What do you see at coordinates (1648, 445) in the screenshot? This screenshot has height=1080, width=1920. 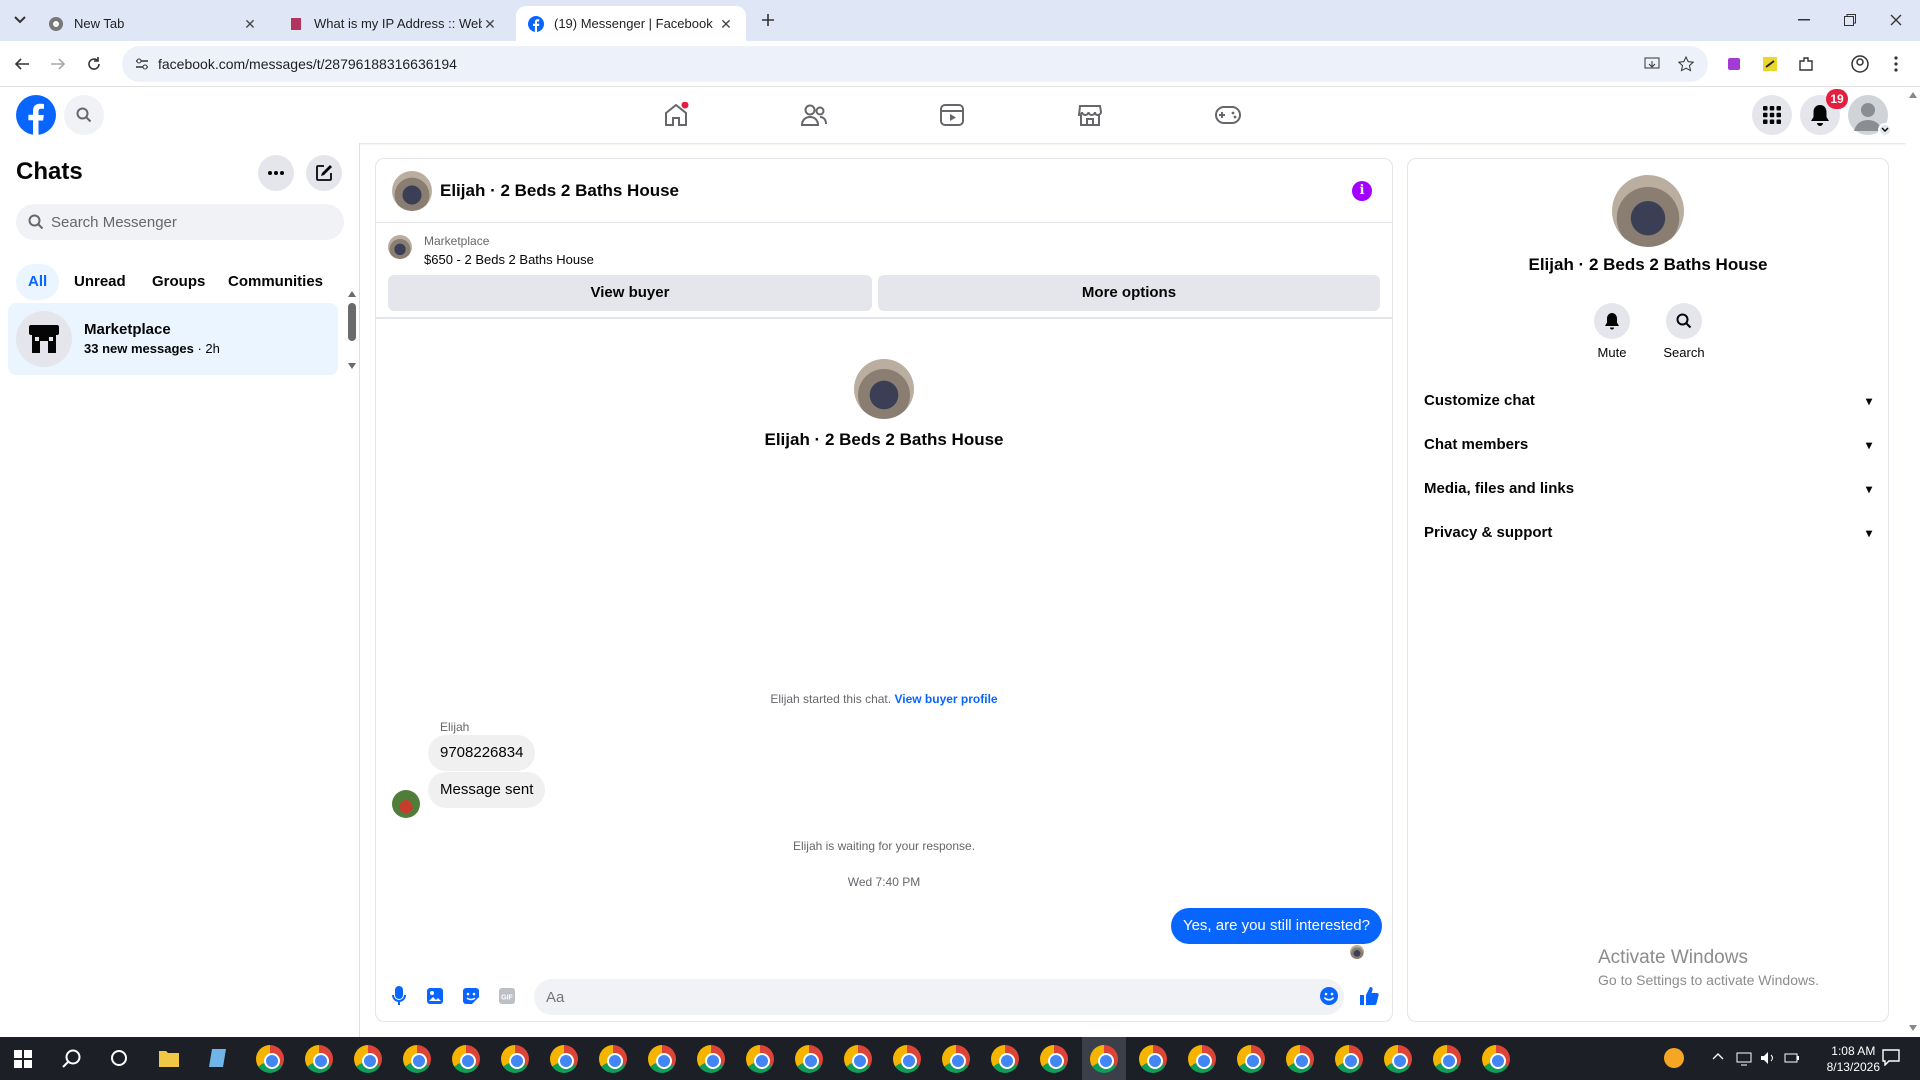 I see `chat-members-row: Chat members ▾` at bounding box center [1648, 445].